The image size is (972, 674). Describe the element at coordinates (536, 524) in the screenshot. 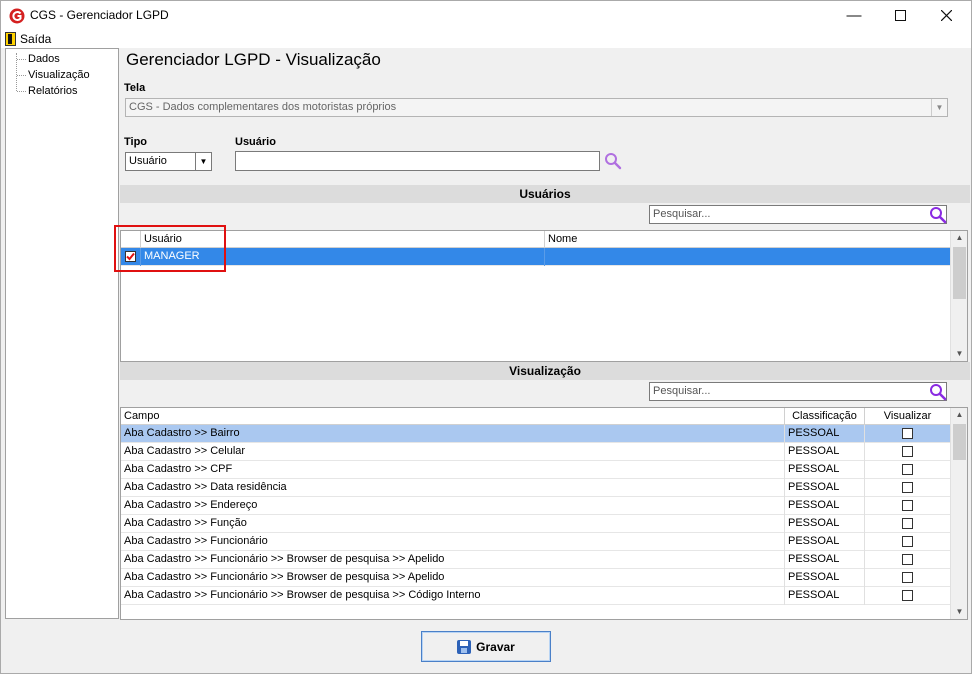

I see `table-row: Aba Cadastro >> Função PESSOAL` at that location.